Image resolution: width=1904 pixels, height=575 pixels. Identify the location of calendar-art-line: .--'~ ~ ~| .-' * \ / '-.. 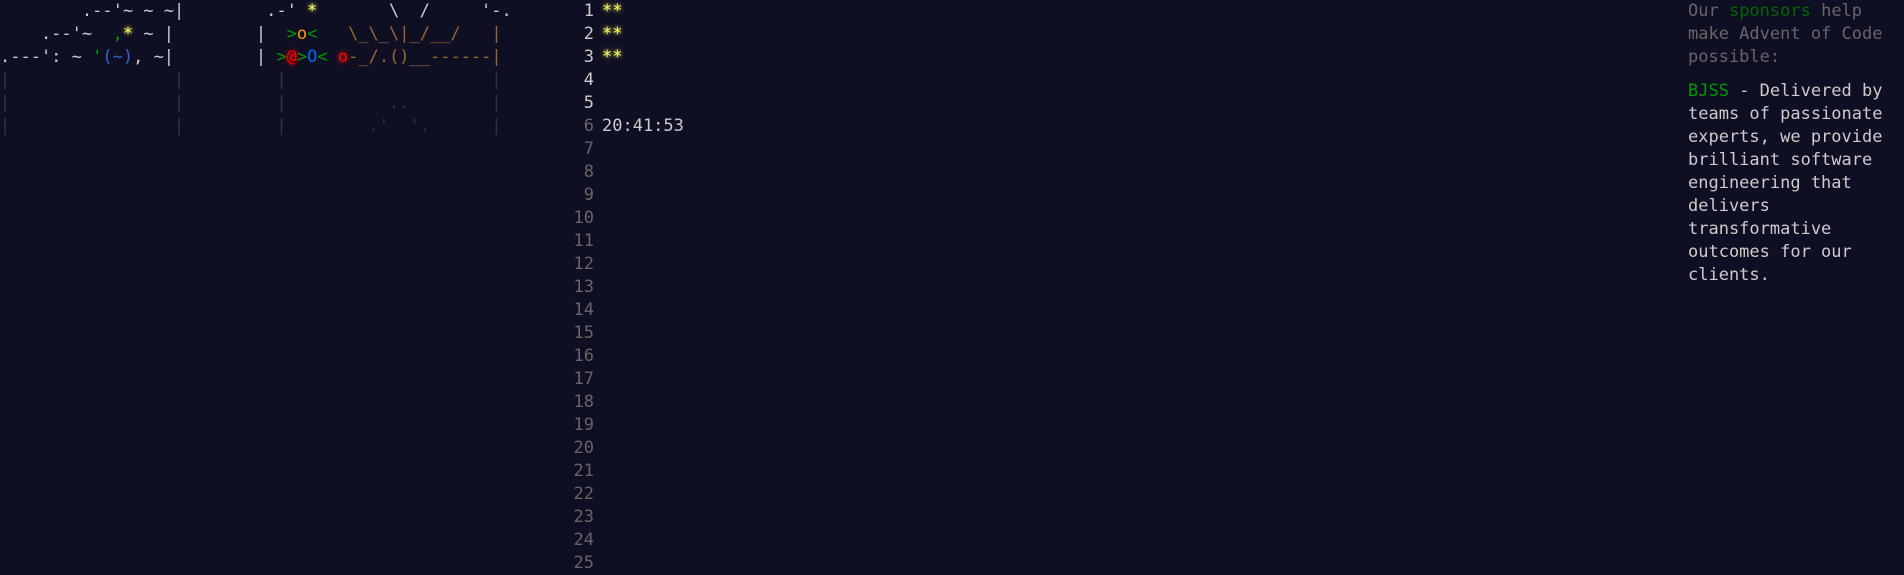
(273, 11).